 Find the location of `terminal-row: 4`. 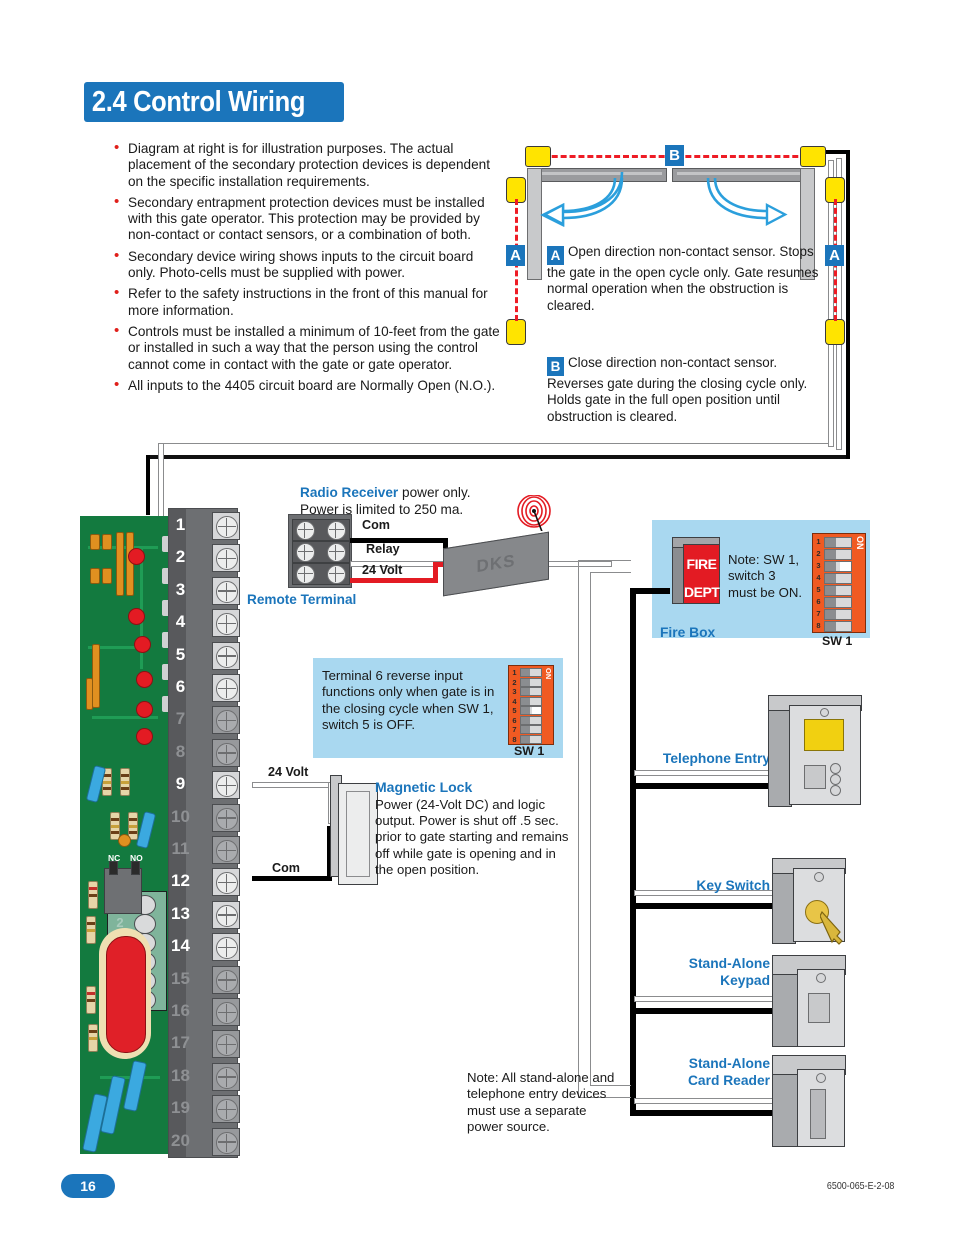

terminal-row: 4 is located at coordinates (208, 622).